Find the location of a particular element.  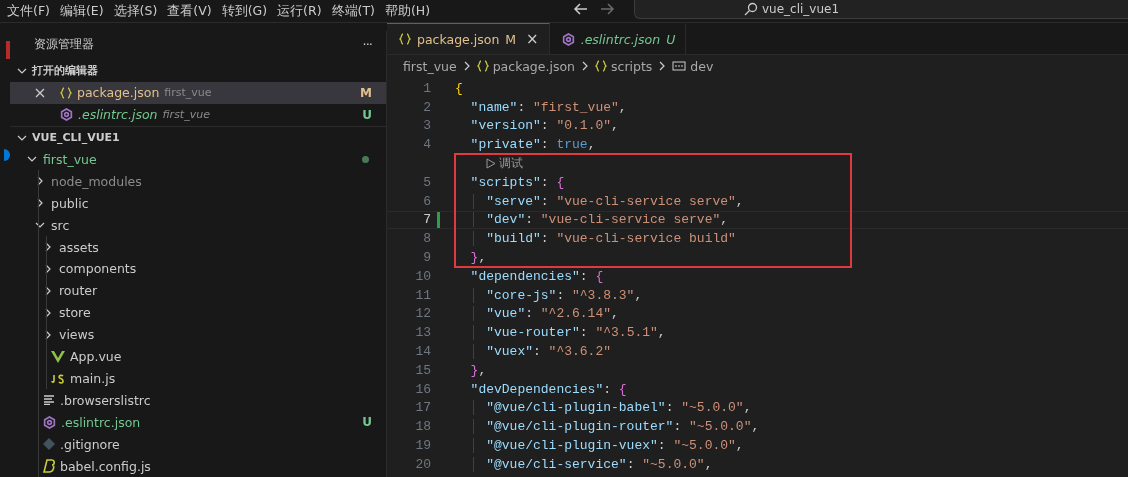

more-actions: ··· is located at coordinates (367, 45).